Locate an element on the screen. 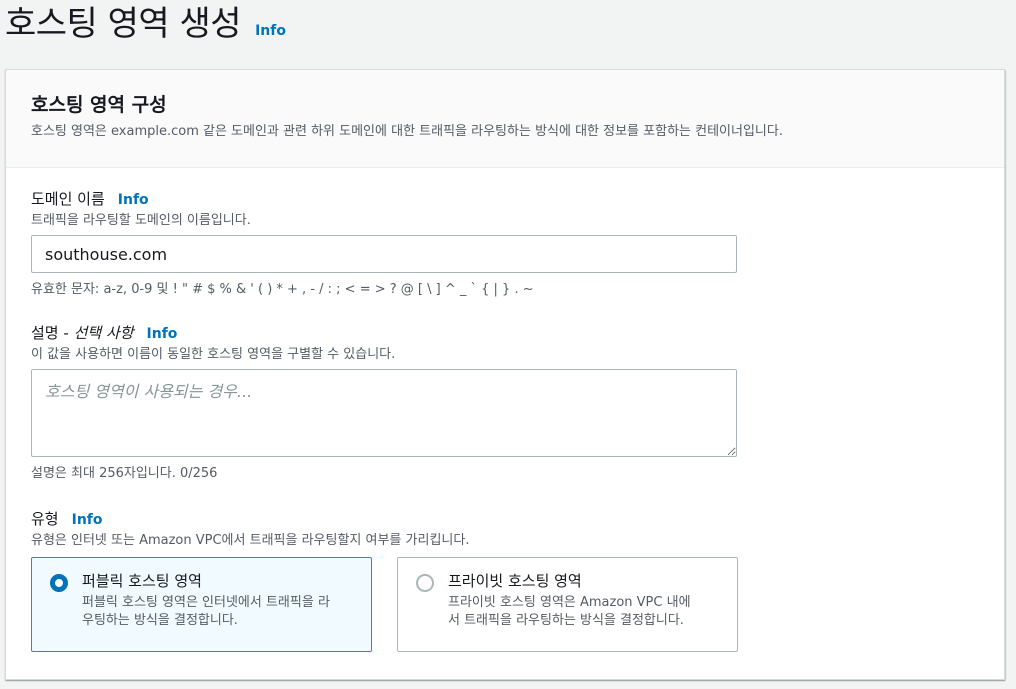  type-info-link: Info is located at coordinates (87, 520).